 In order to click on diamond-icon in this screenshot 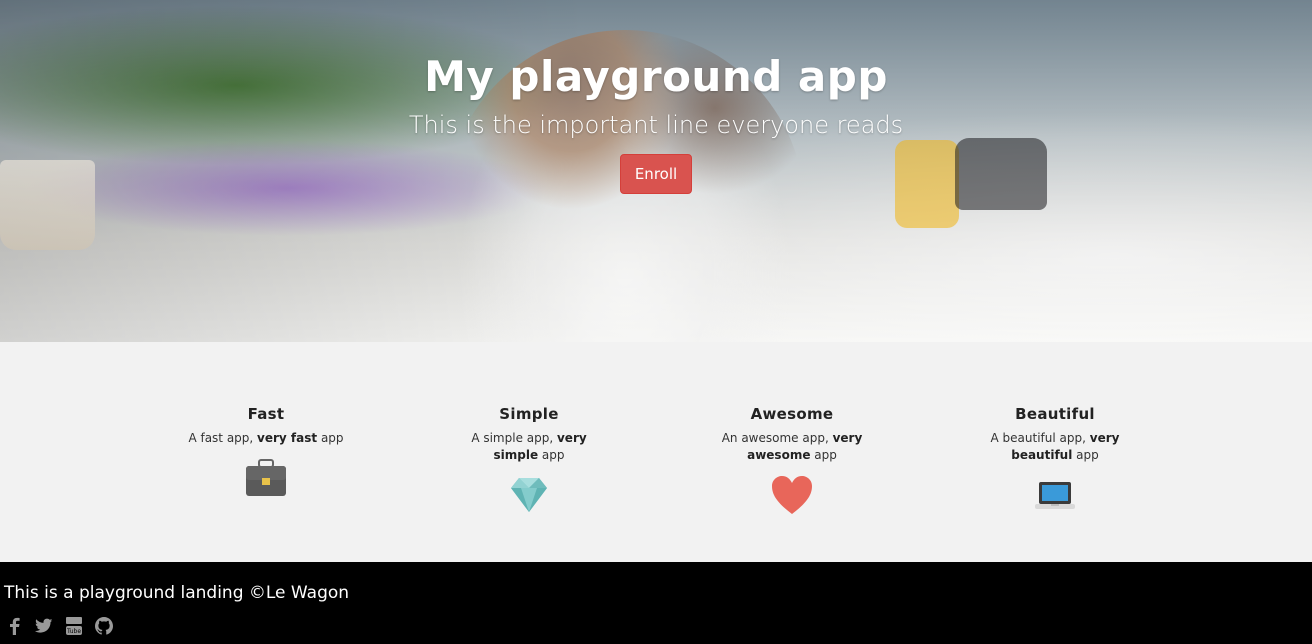, I will do `click(529, 495)`.